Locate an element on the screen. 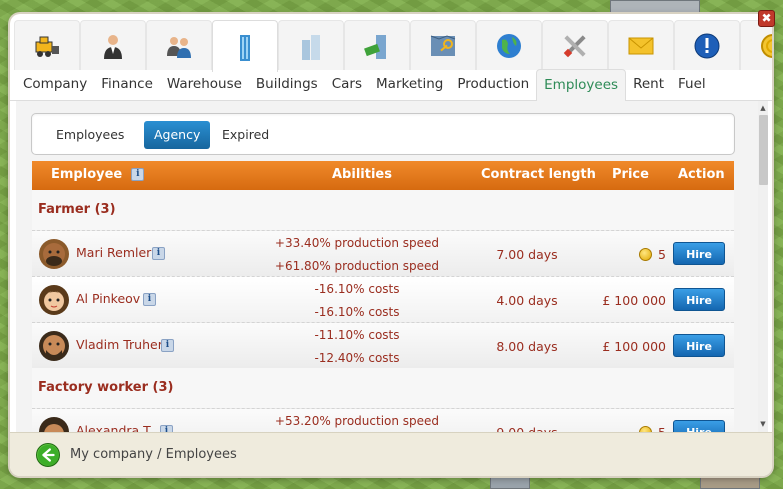 The image size is (783, 489). scroll-up-arrow-icon: ▲ is located at coordinates (763, 108).